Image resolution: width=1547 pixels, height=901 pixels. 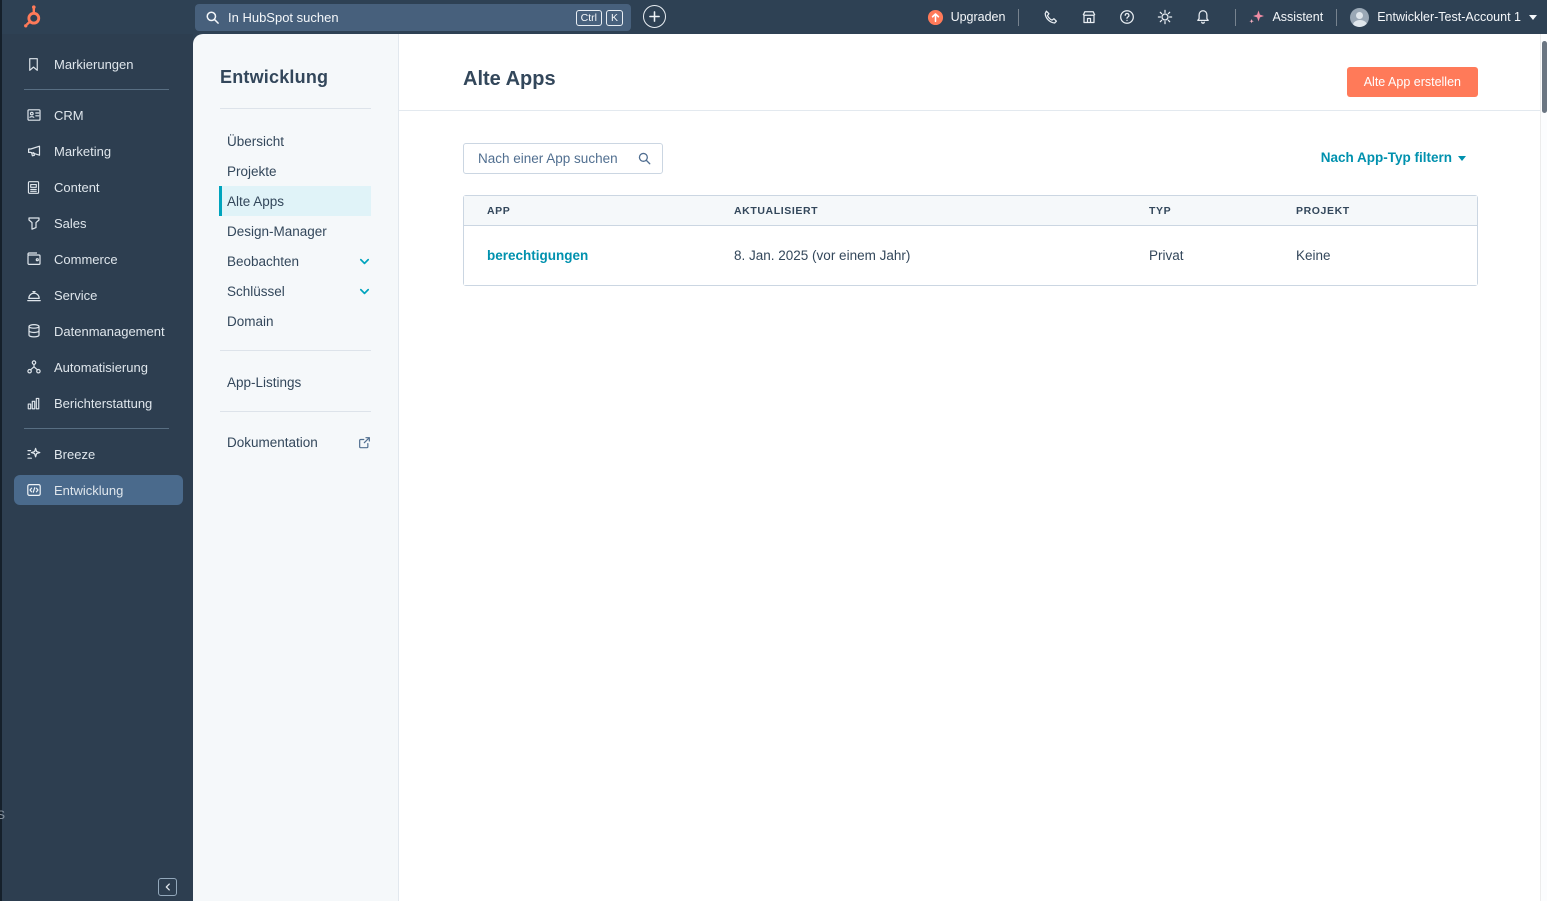 What do you see at coordinates (1257, 17) in the screenshot?
I see `sparkle-icon` at bounding box center [1257, 17].